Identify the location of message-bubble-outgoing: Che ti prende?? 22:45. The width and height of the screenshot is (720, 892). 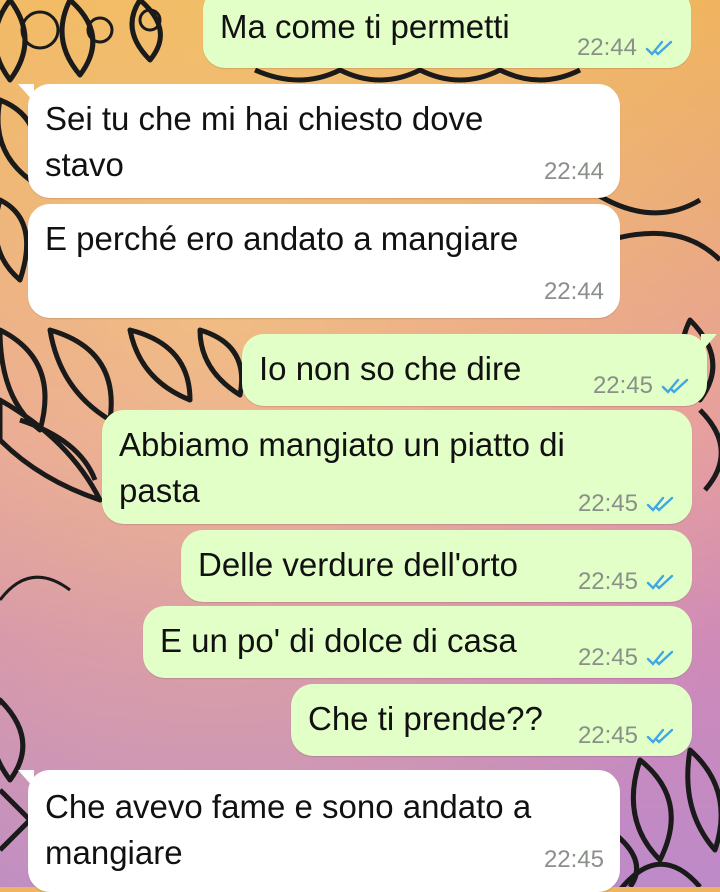
(491, 720).